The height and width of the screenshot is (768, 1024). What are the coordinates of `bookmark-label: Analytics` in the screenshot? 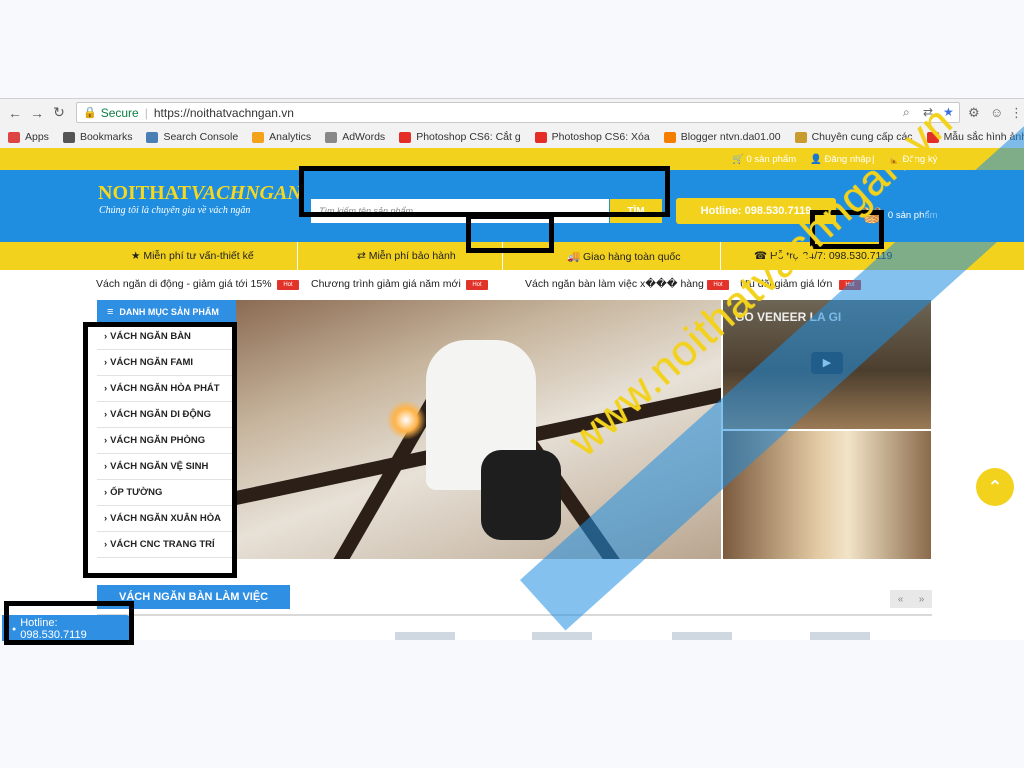 It's located at (290, 137).